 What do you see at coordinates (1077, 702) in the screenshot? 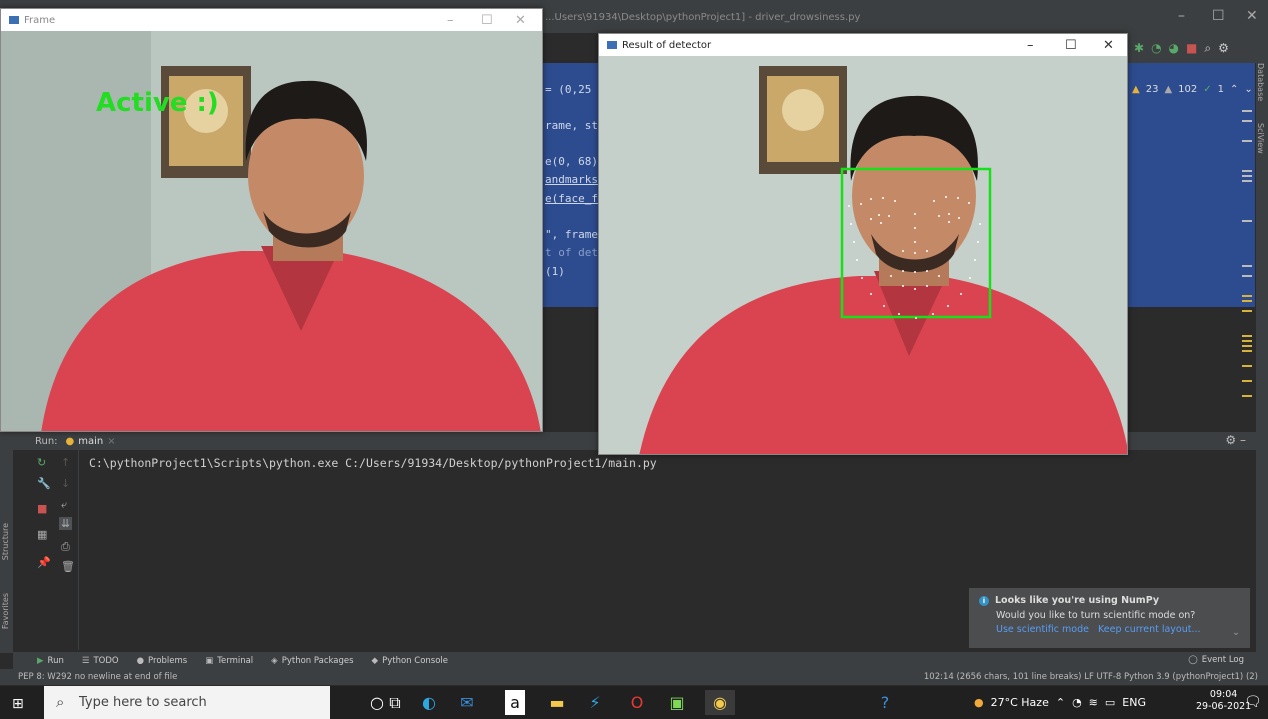
I see `network-icon: ◔` at bounding box center [1077, 702].